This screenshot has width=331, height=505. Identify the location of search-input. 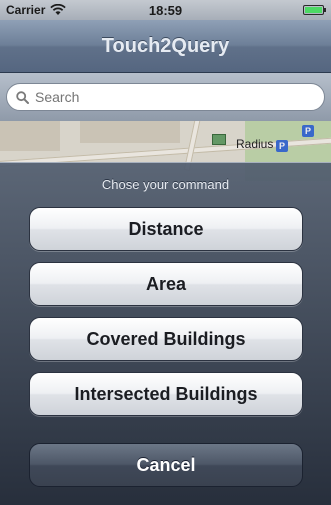
(170, 97).